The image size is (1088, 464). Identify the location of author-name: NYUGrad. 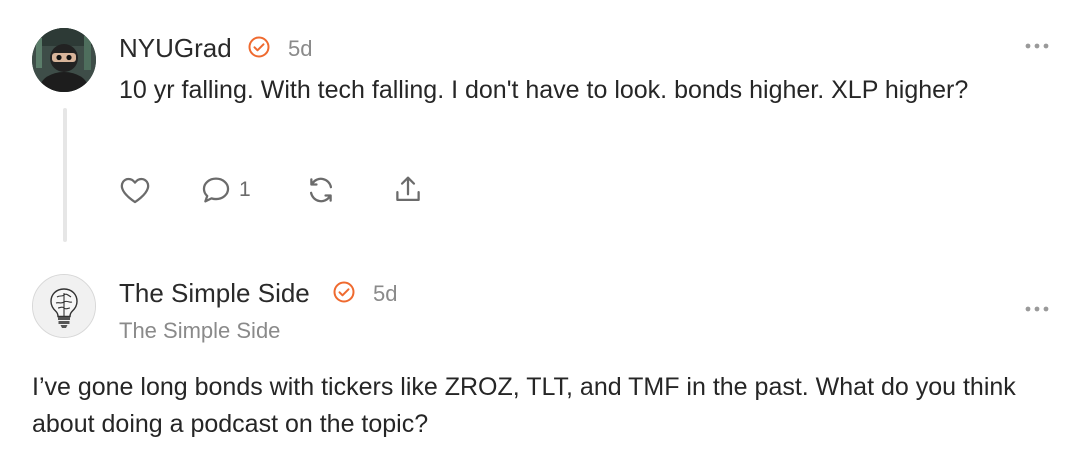
(175, 48).